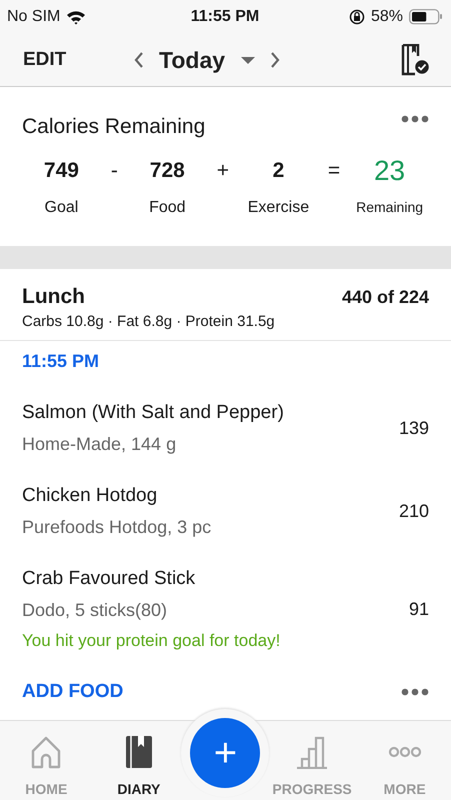 This screenshot has height=800, width=451. What do you see at coordinates (73, 692) in the screenshot?
I see `add-food-button: ADD FOOD` at bounding box center [73, 692].